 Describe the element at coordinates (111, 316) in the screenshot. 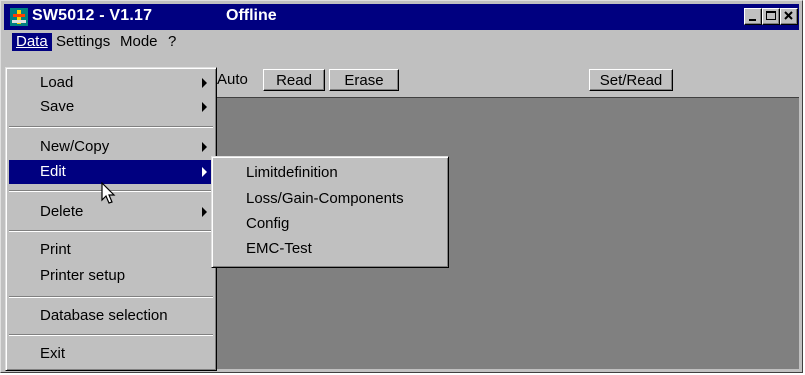

I see `menu-item-database-selection: Database selection` at that location.